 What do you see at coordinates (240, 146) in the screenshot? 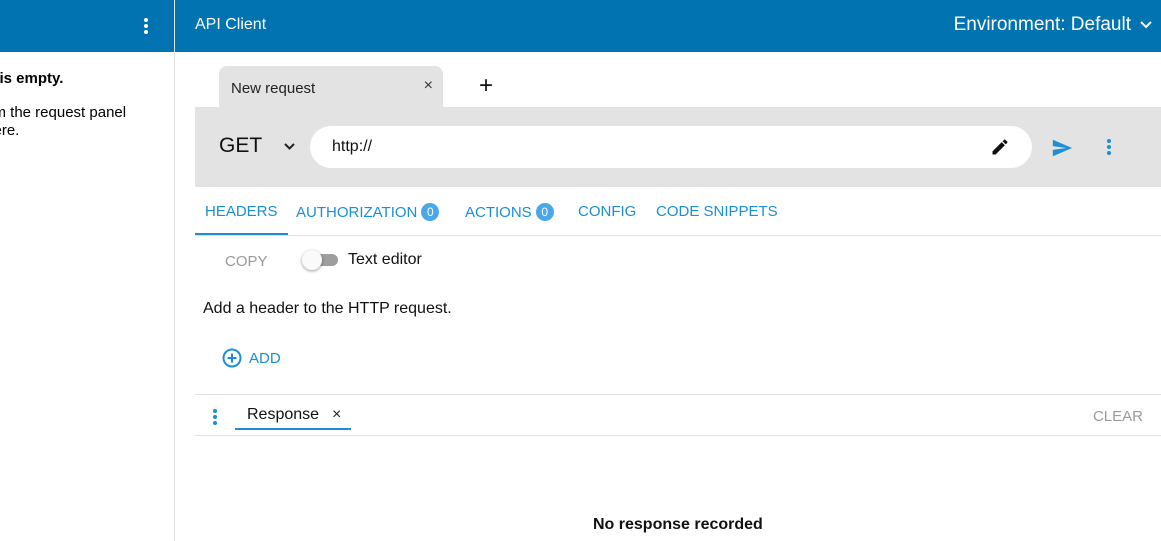
I see `method-selector: GET` at bounding box center [240, 146].